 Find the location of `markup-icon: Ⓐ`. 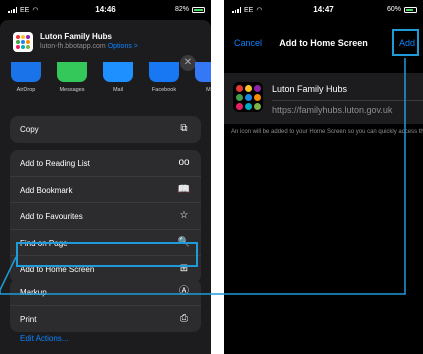

markup-icon: Ⓐ is located at coordinates (184, 291).